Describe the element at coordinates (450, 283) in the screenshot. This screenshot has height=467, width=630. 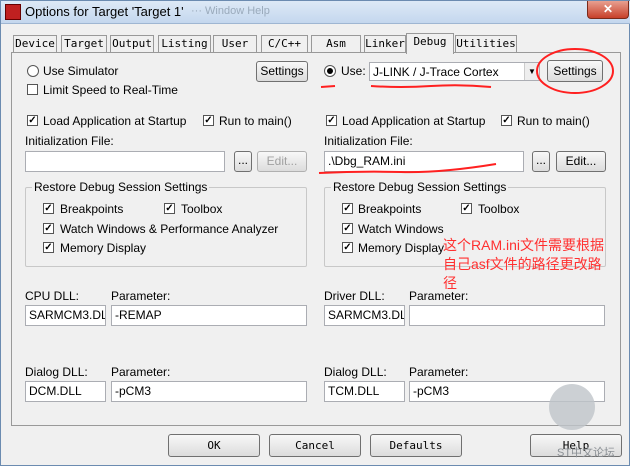
I see `annotation-line-3: 径` at that location.